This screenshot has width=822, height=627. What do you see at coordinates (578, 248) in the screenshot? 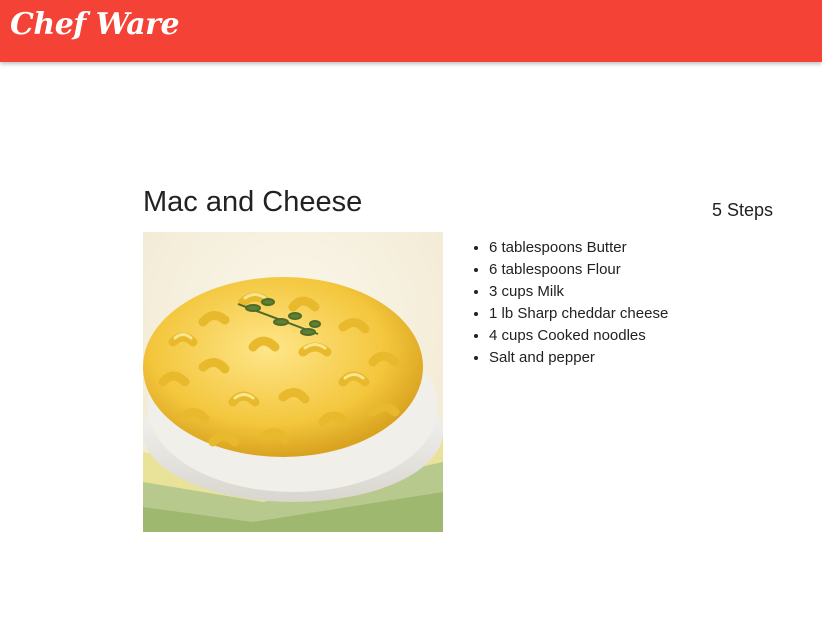
I see `ingredient-item: 6 tablespoons Butter` at bounding box center [578, 248].